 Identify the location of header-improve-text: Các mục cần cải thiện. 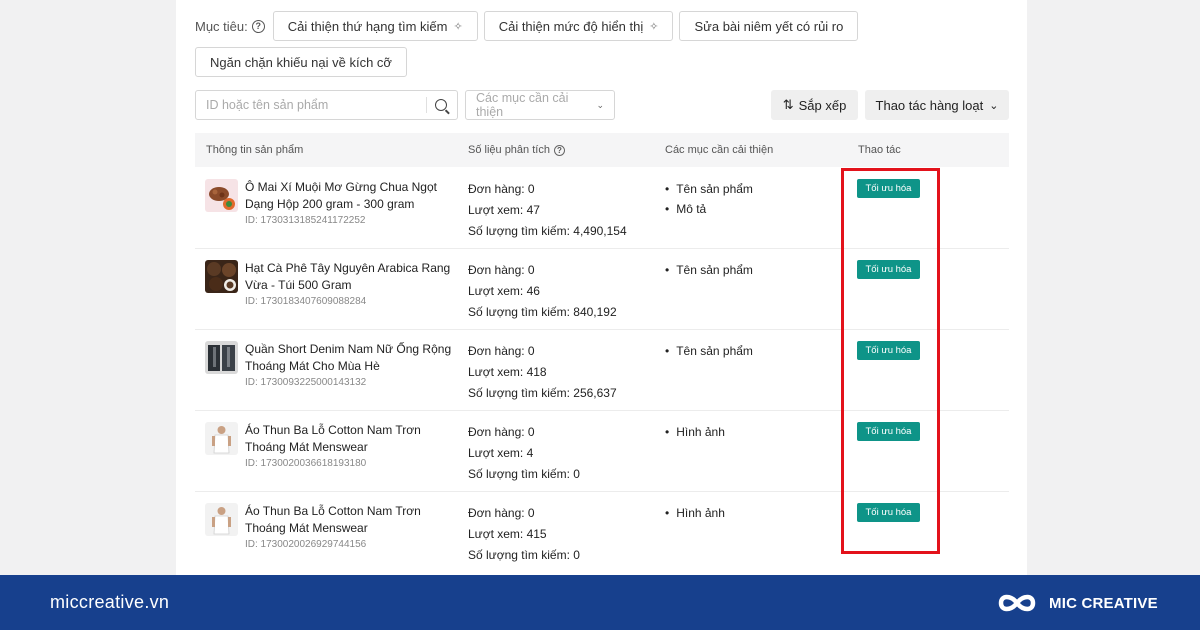
(719, 150).